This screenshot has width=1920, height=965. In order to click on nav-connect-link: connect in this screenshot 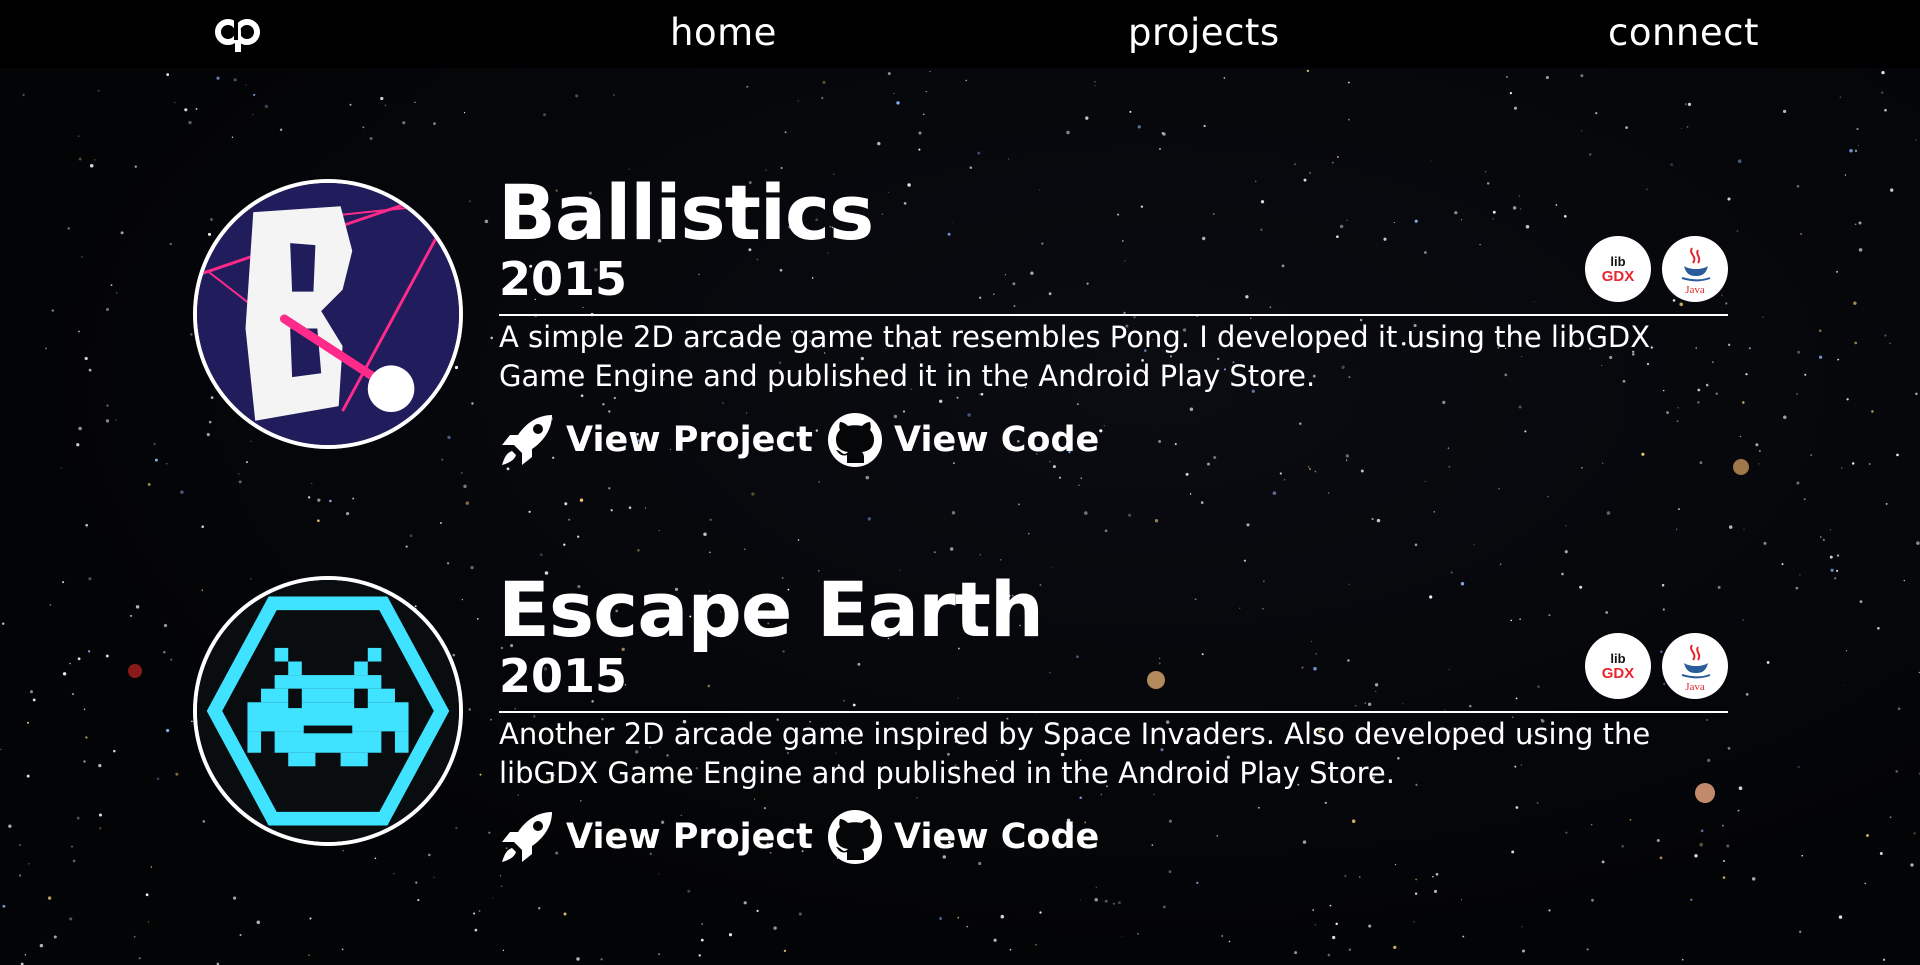, I will do `click(1683, 33)`.